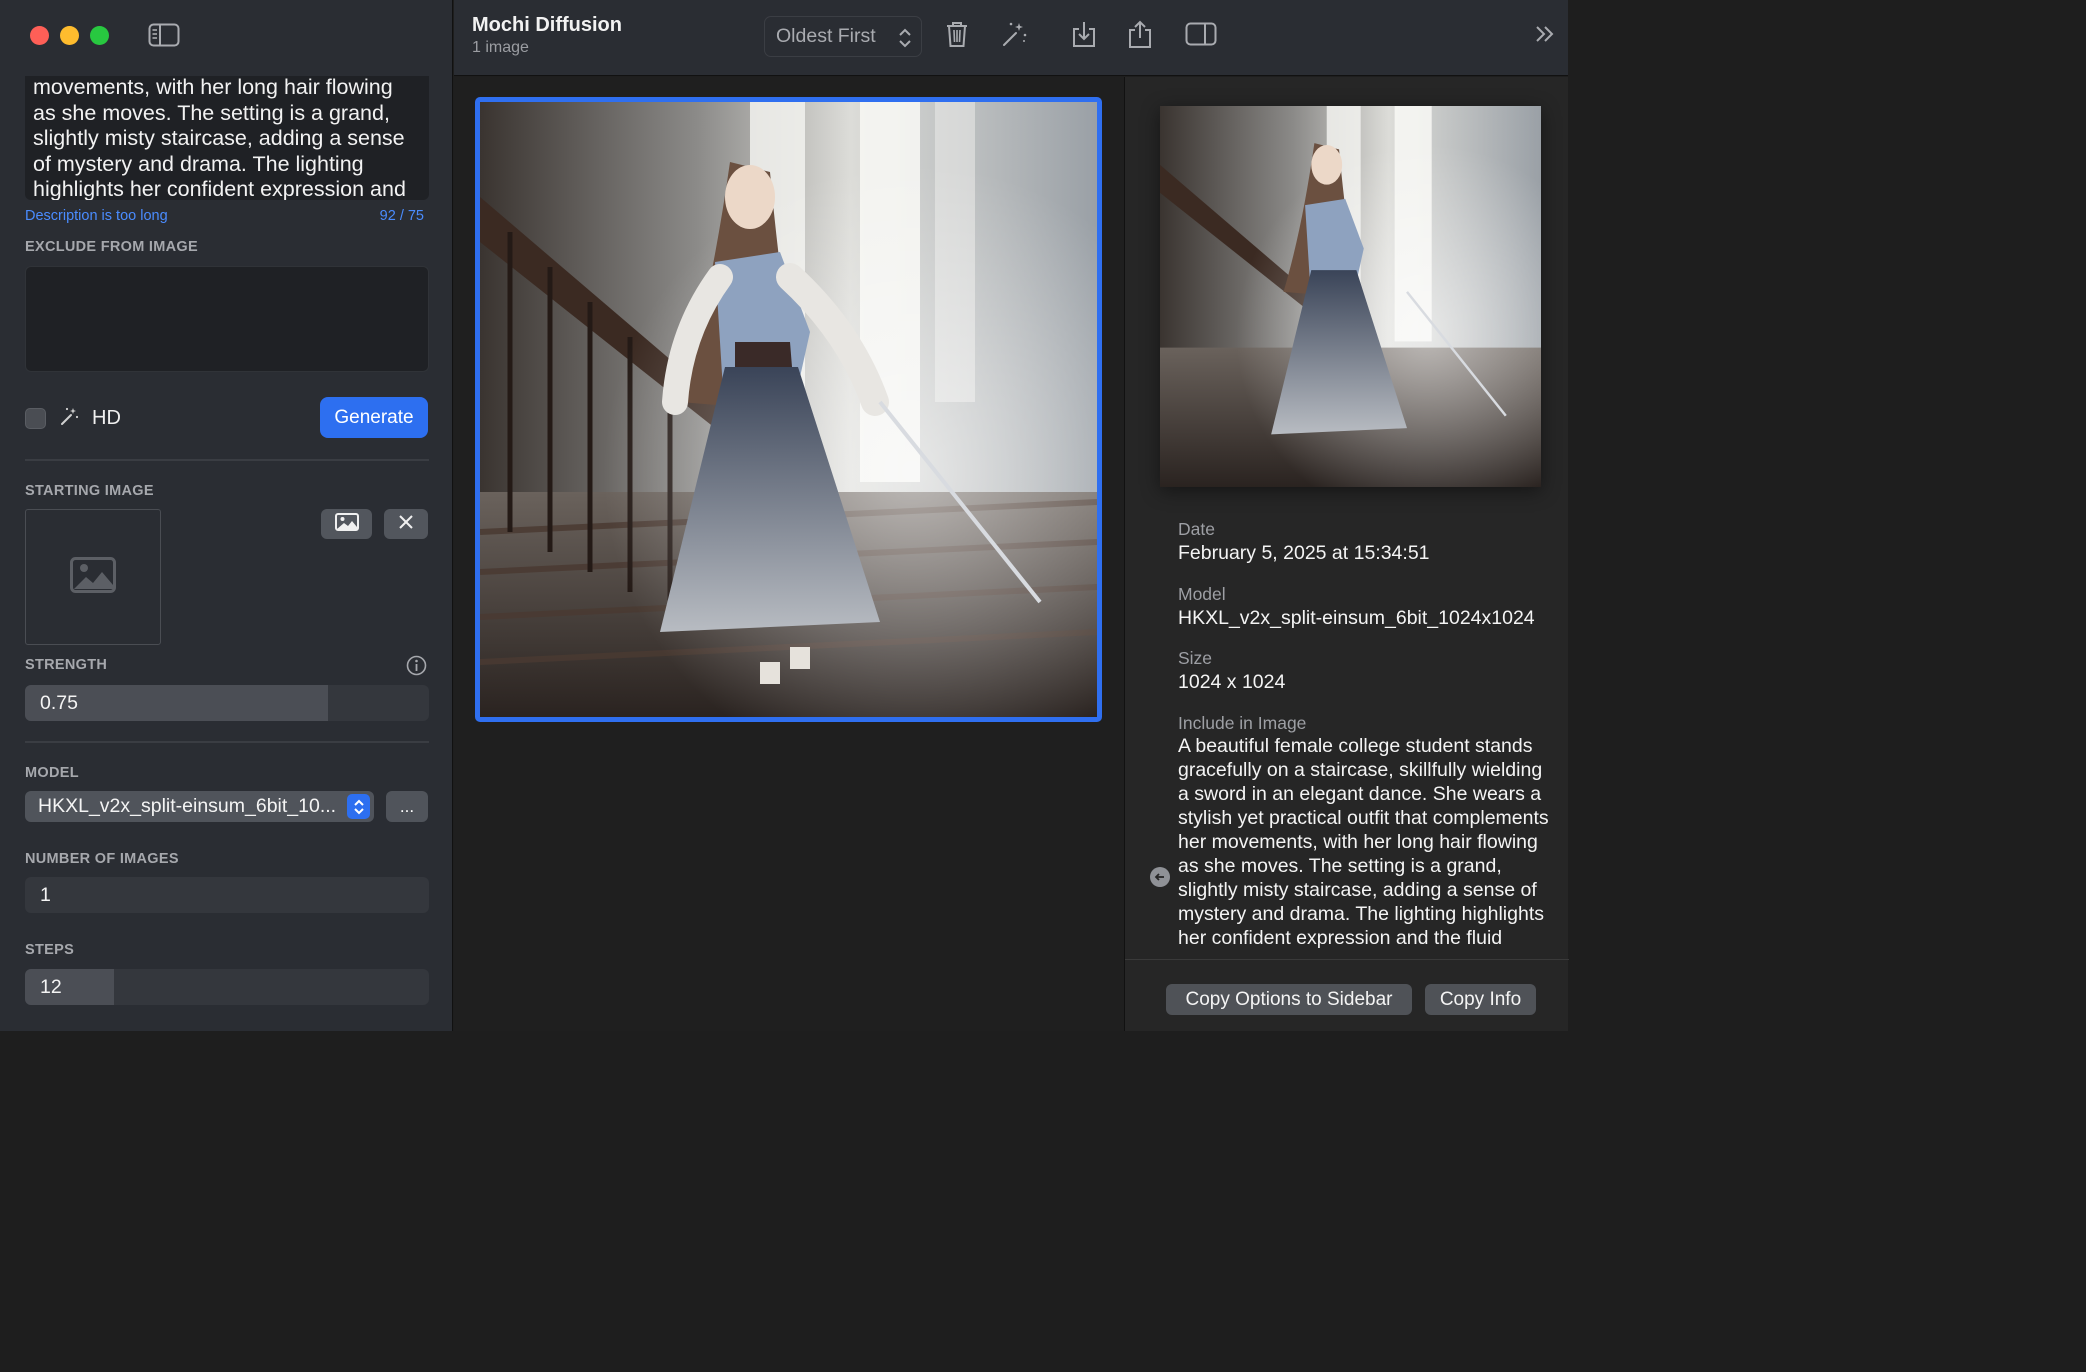 The image size is (2086, 1372). Describe the element at coordinates (1084, 34) in the screenshot. I see `download-icon` at that location.